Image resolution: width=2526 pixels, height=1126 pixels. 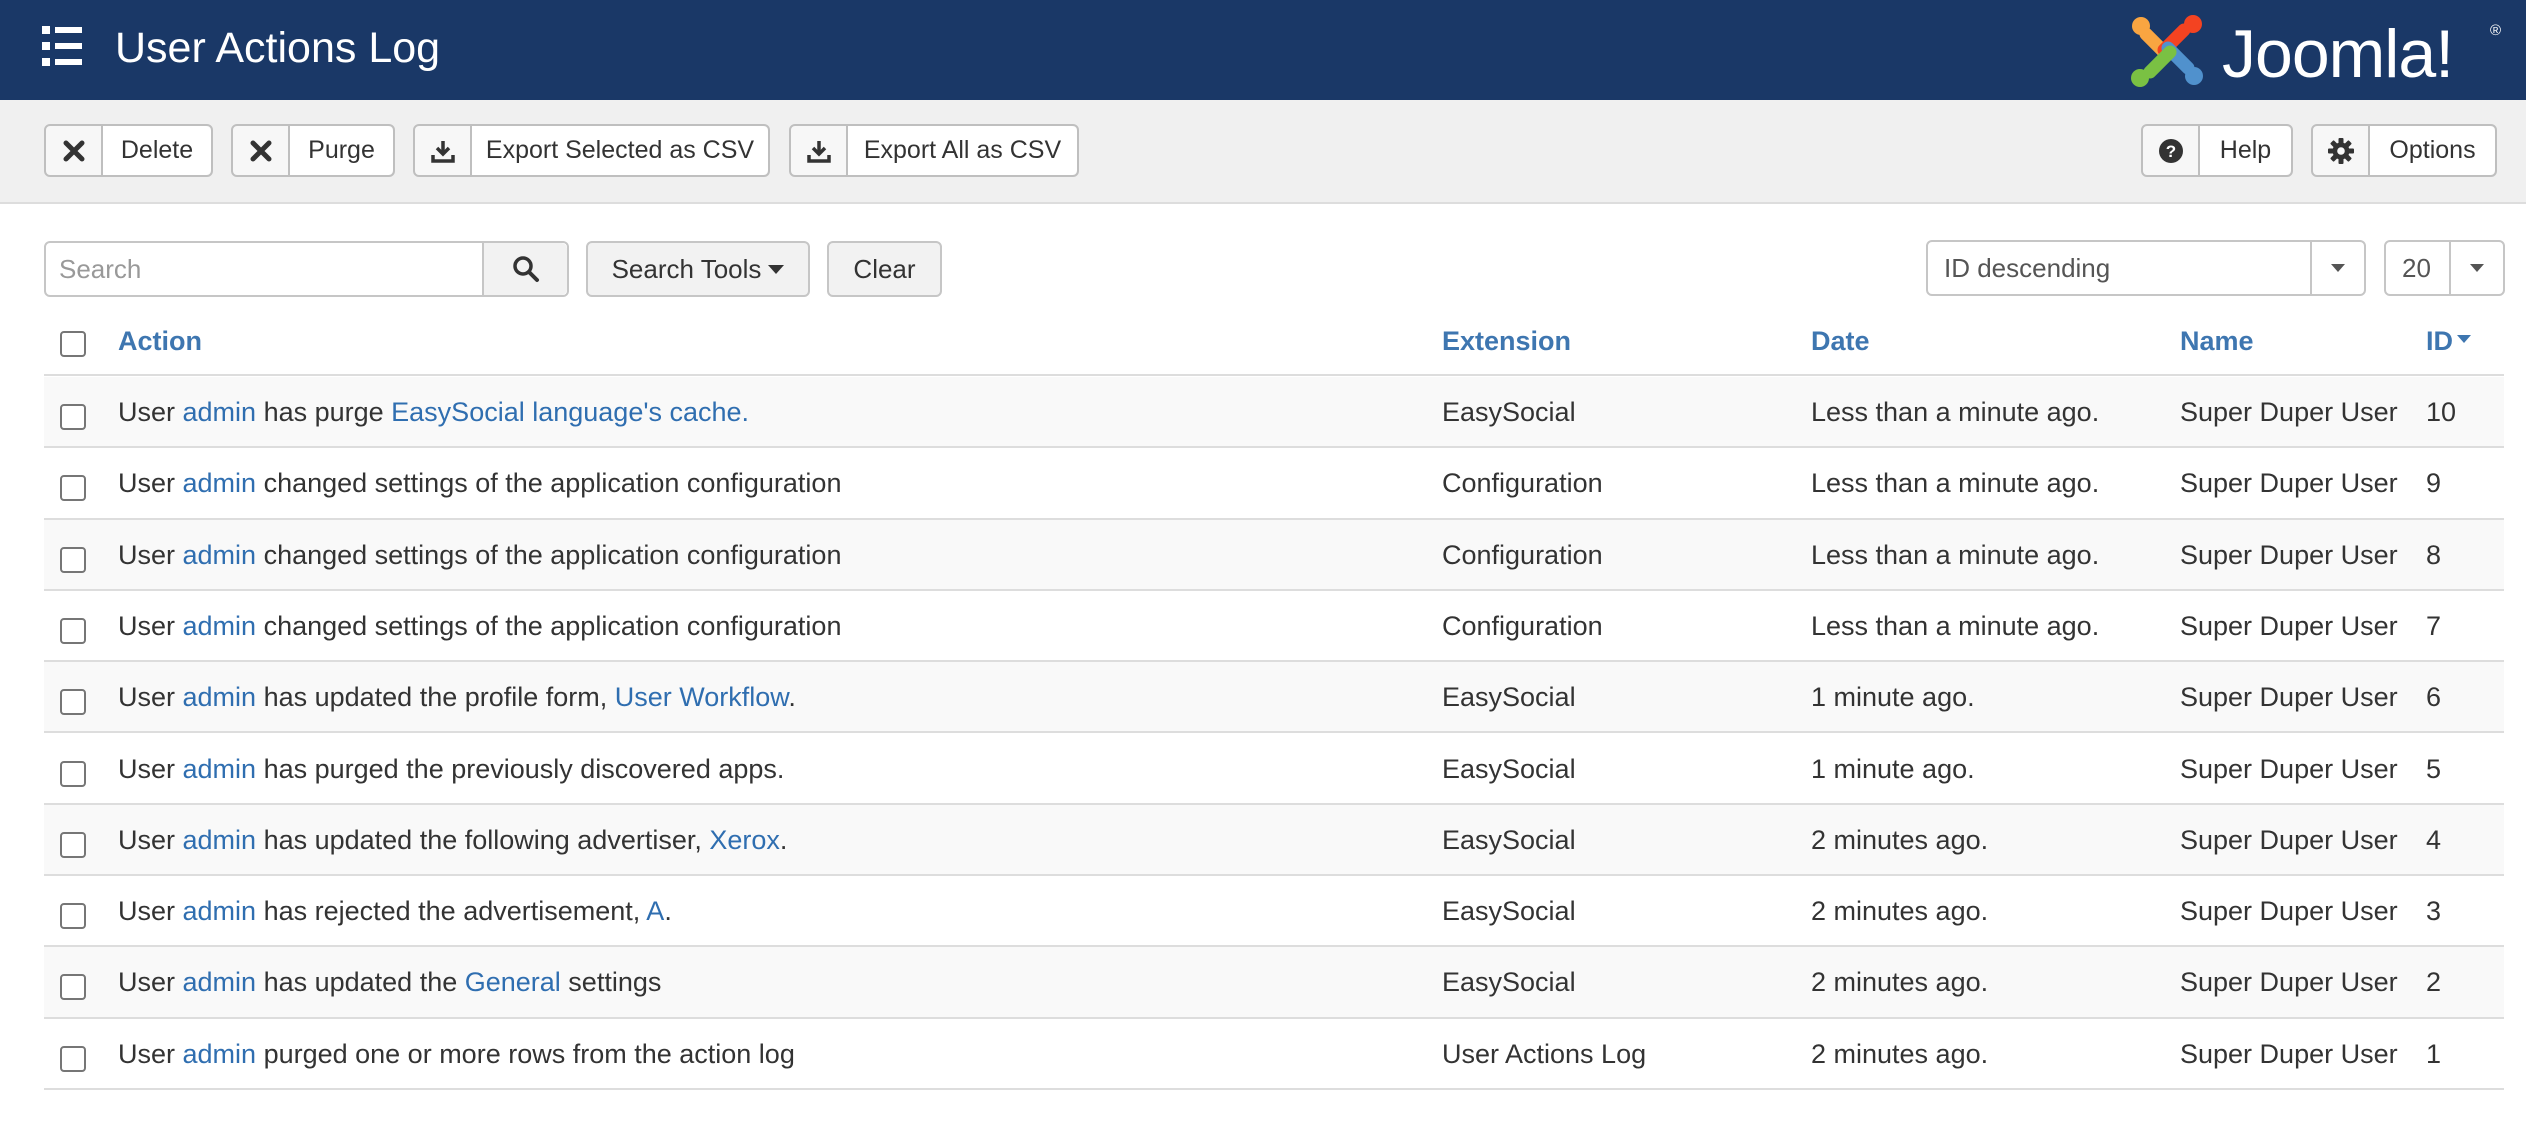 I want to click on ordering-value: ID descending, so click(x=2027, y=267).